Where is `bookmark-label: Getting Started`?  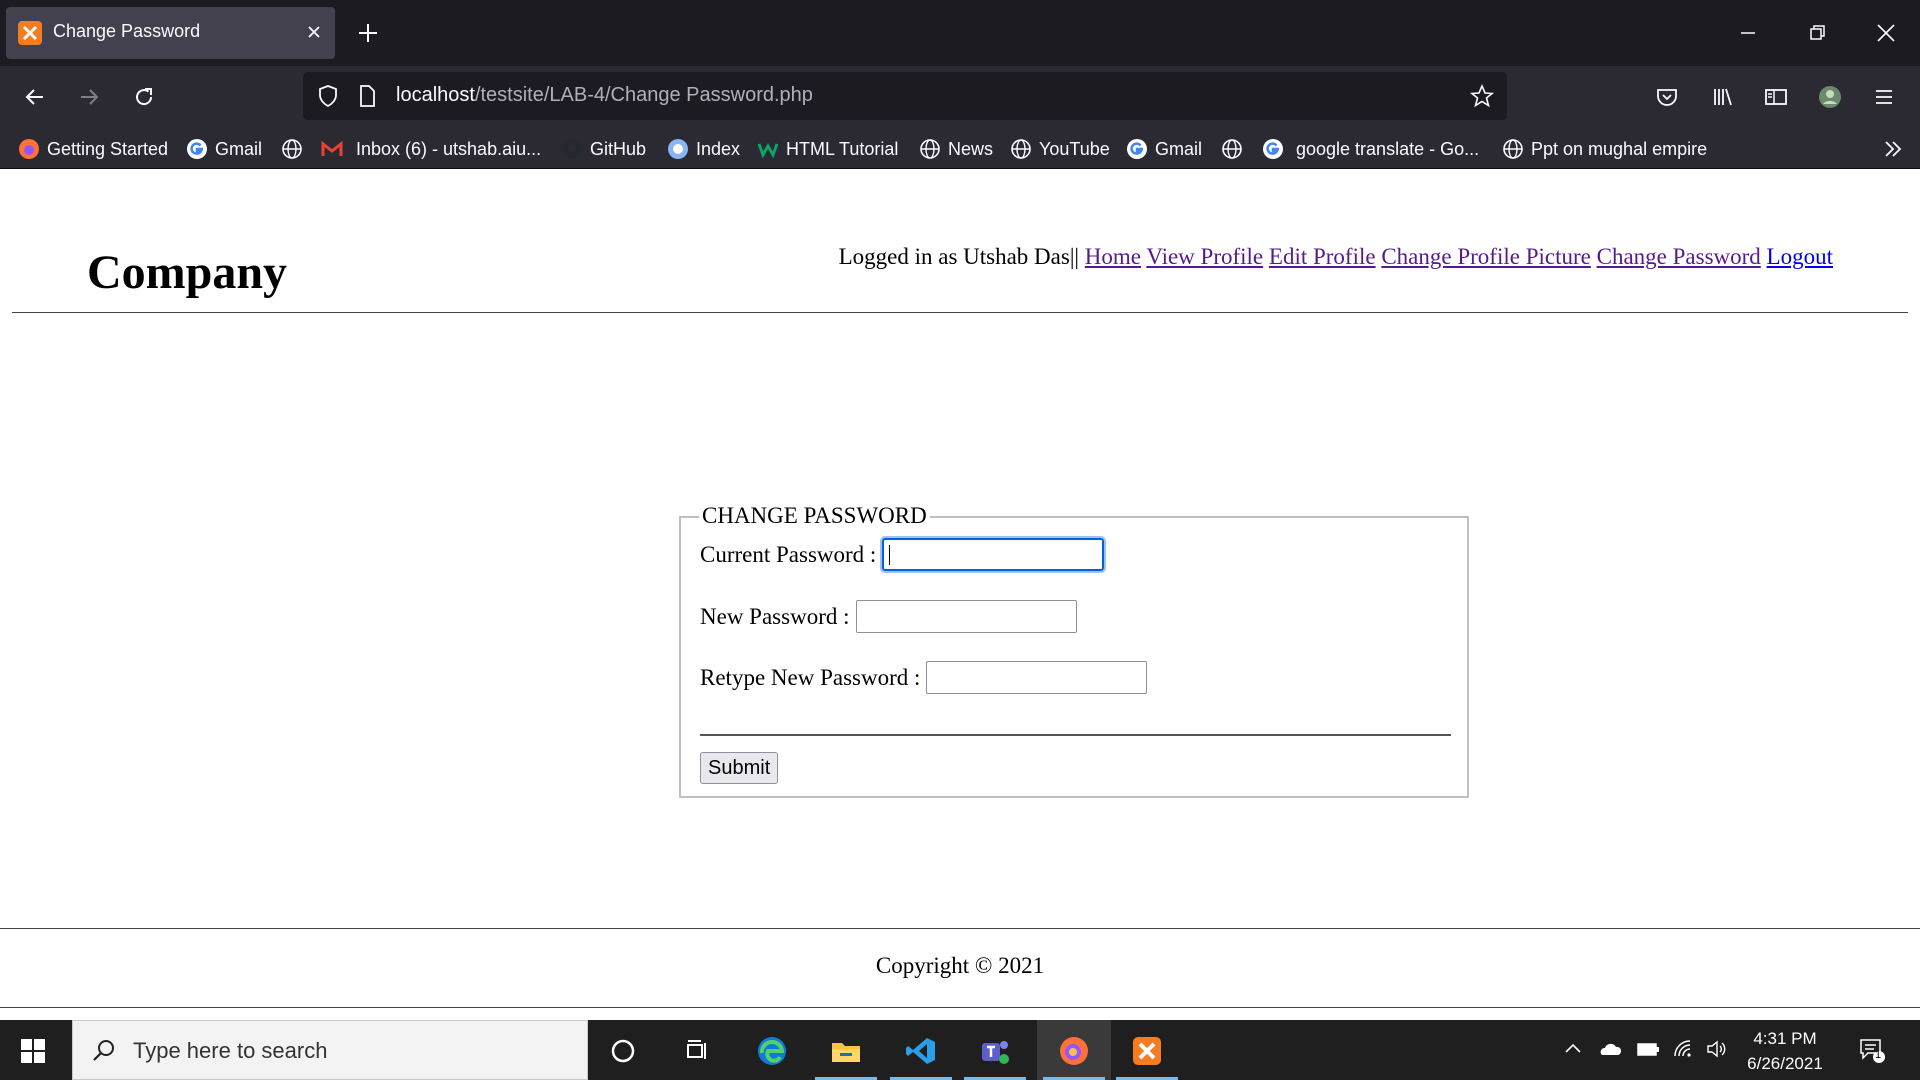 bookmark-label: Getting Started is located at coordinates (108, 148).